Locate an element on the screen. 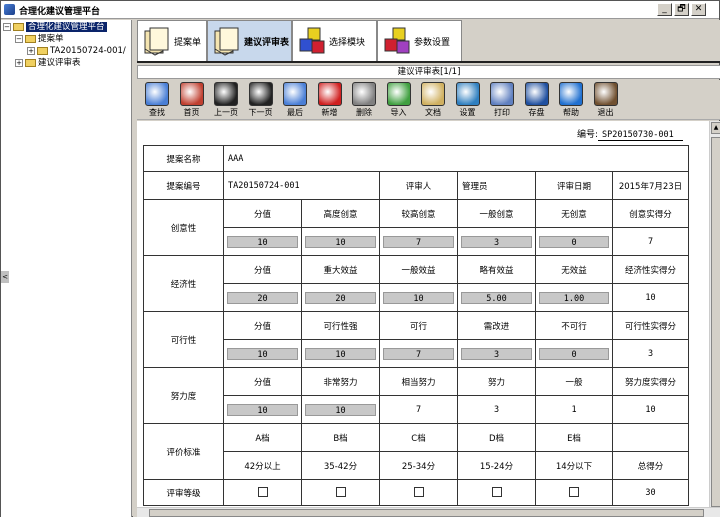  level-label: 评审等级 is located at coordinates (183, 492).